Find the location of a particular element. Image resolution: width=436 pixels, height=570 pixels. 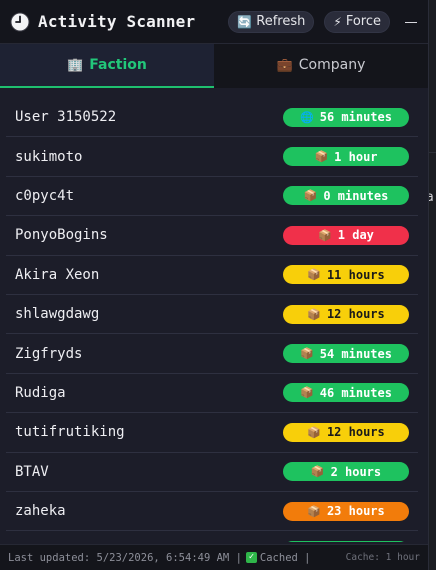

activity-badge: 📦 54 minutes is located at coordinates (346, 354).